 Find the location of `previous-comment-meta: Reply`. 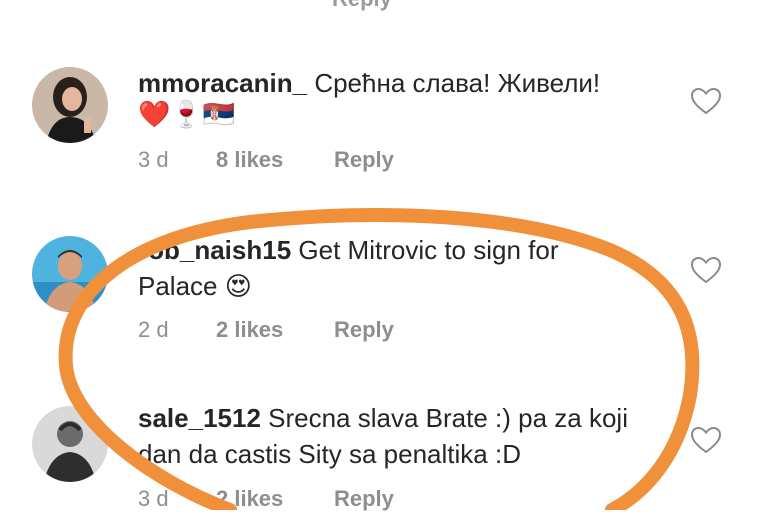

previous-comment-meta: Reply is located at coordinates (382, 7).